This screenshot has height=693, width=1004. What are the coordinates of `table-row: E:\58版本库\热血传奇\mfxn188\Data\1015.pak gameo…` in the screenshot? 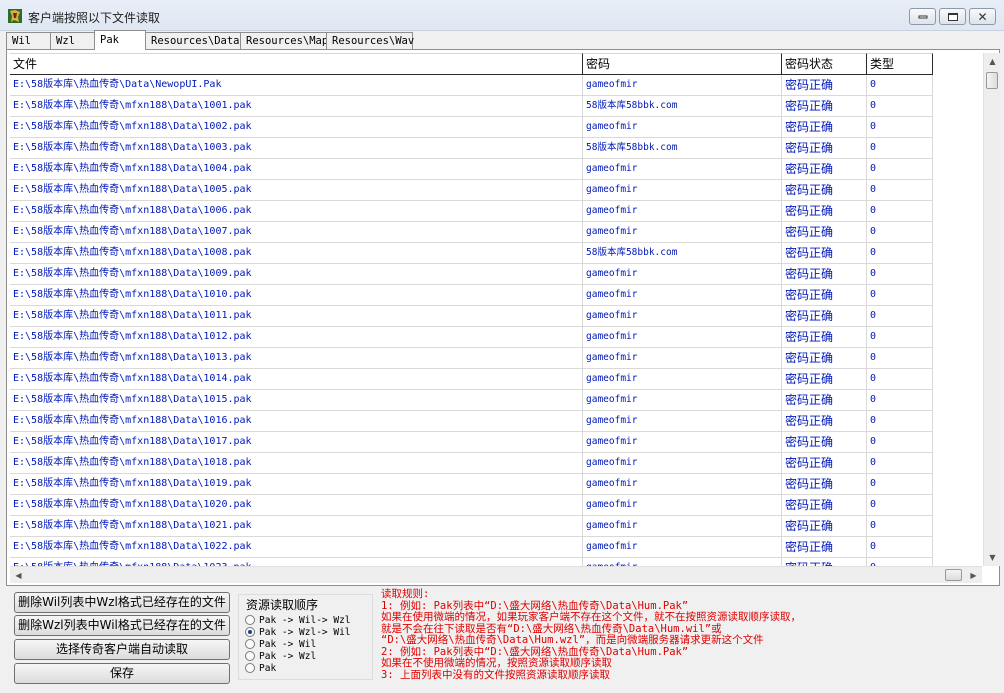 It's located at (471, 400).